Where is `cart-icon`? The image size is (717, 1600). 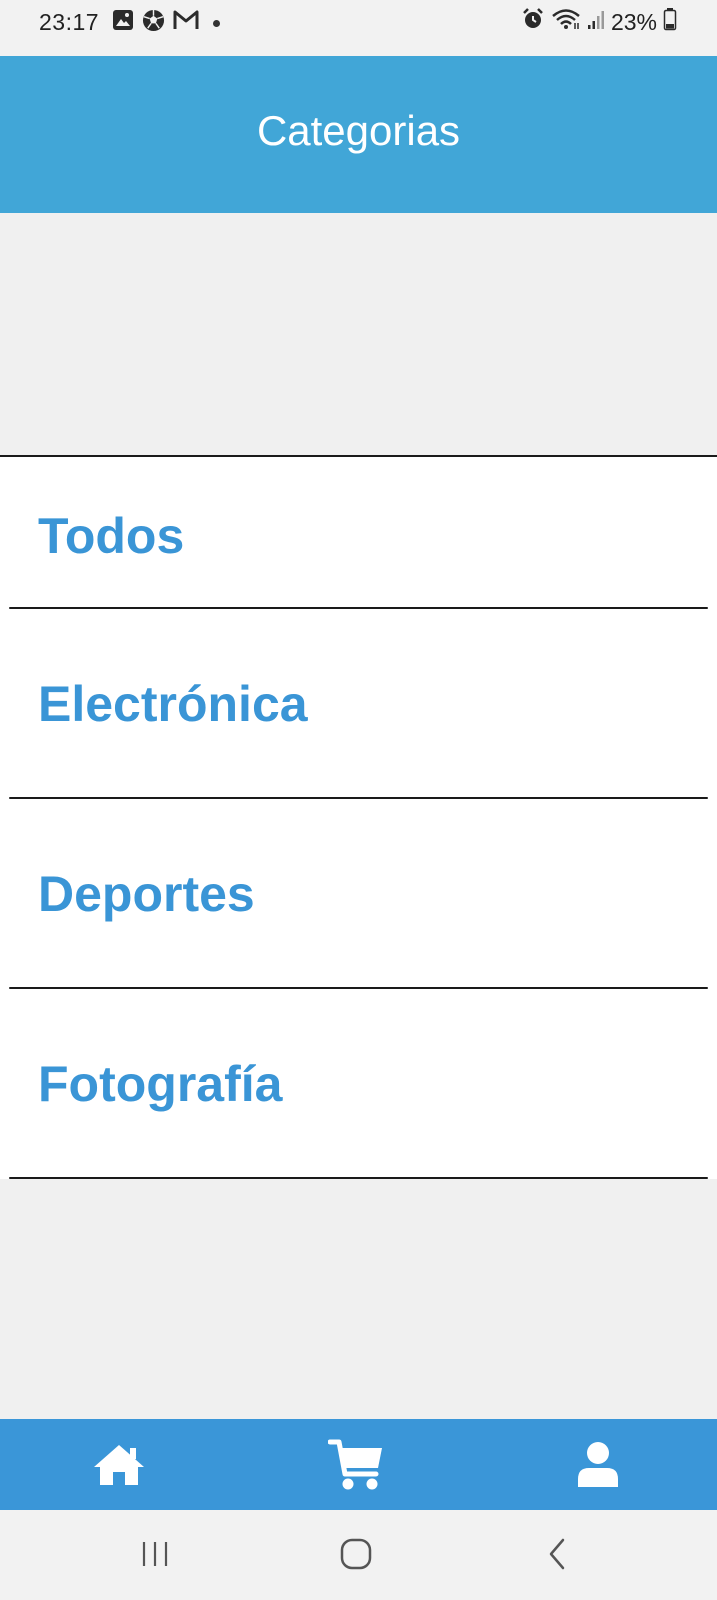 cart-icon is located at coordinates (356, 1465).